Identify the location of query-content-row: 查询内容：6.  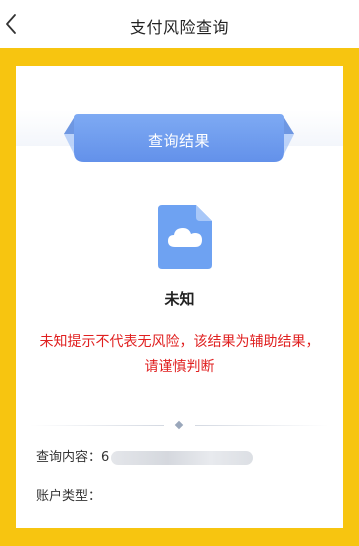
(145, 455).